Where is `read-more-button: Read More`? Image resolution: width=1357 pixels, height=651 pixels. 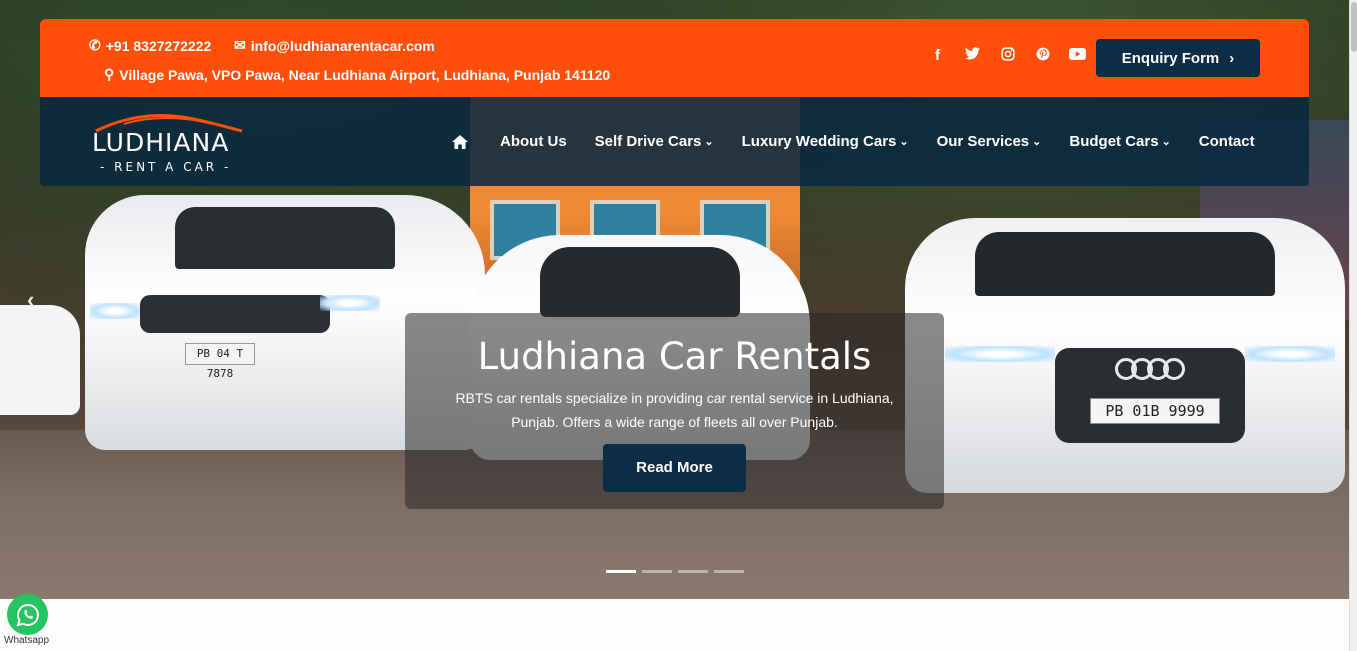
read-more-button: Read More is located at coordinates (674, 468).